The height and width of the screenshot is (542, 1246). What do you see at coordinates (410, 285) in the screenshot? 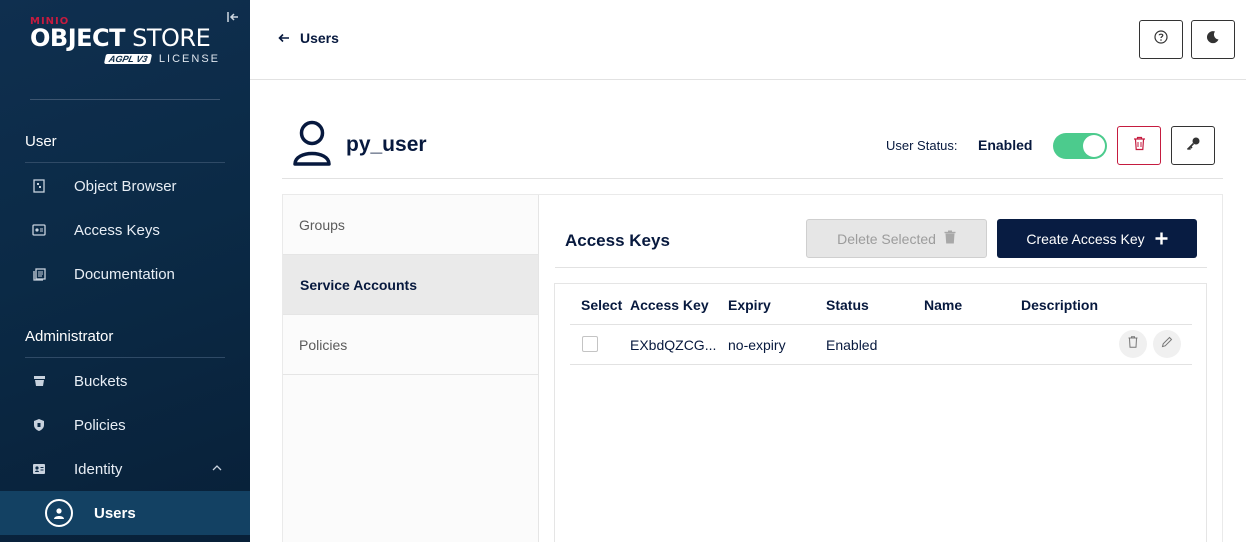
I see `tab-service-accounts: Service Accounts` at bounding box center [410, 285].